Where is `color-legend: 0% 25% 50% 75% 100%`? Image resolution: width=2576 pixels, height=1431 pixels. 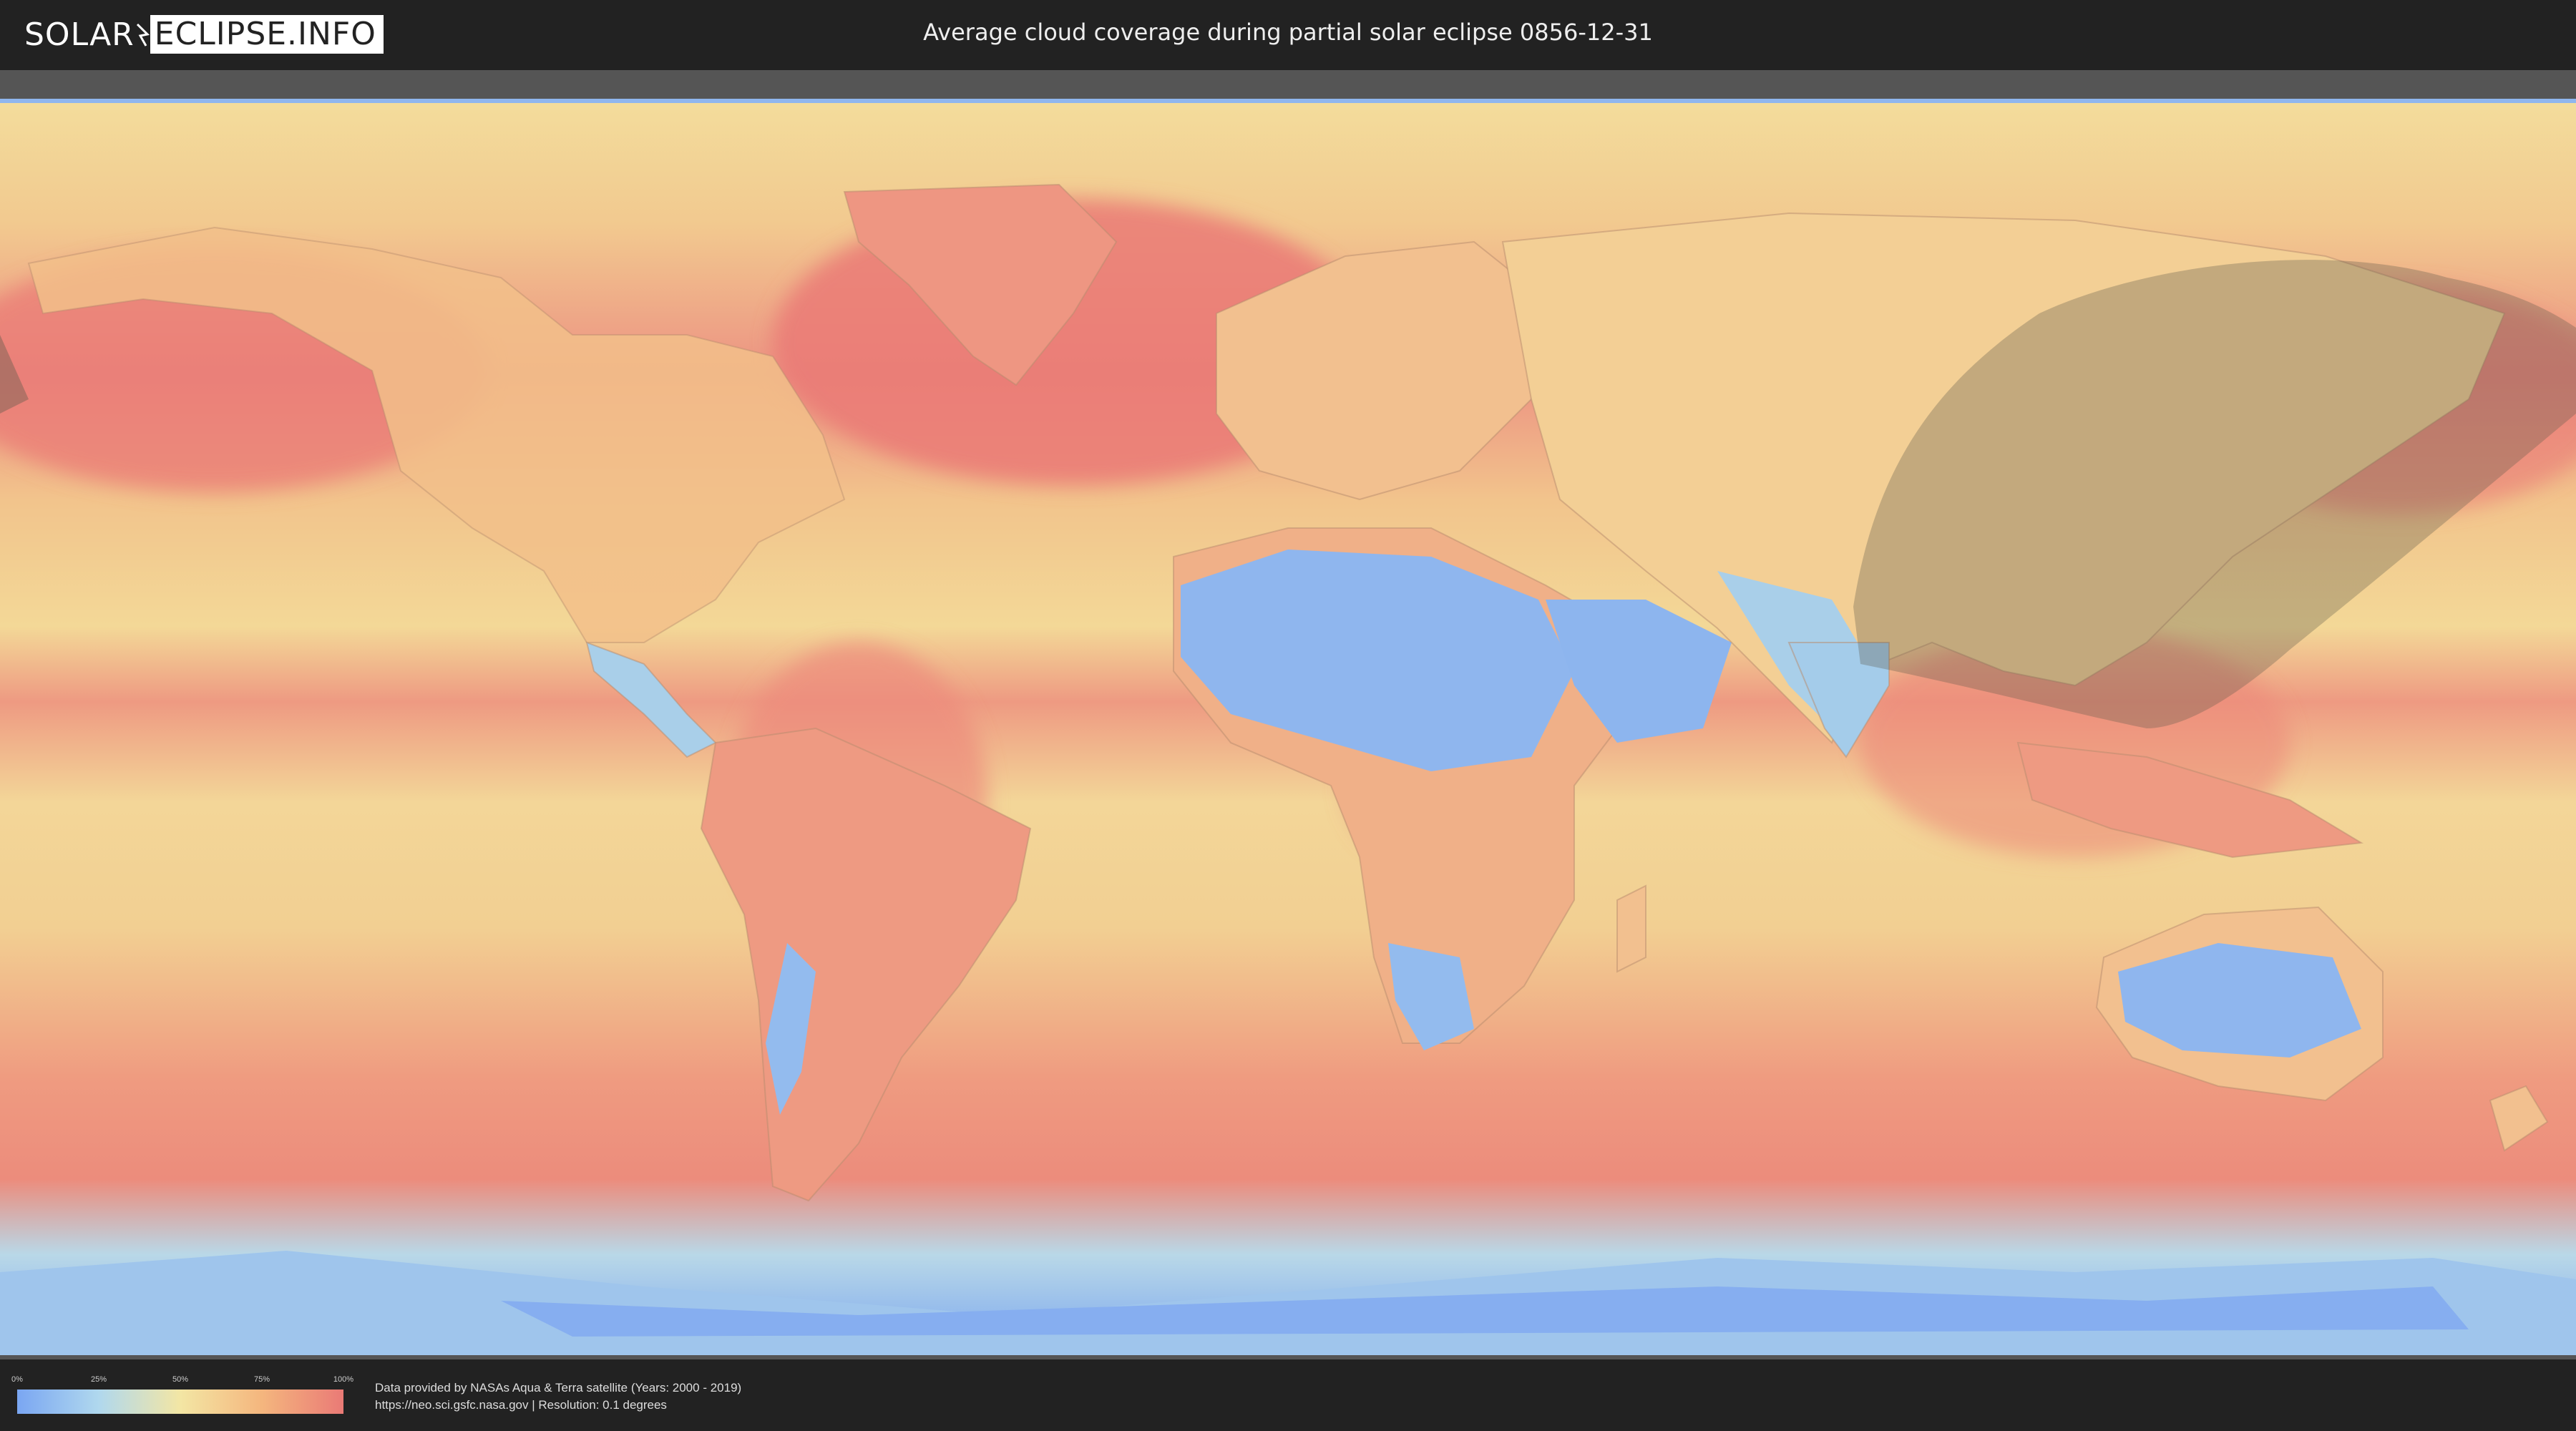 color-legend: 0% 25% 50% 75% 100% is located at coordinates (182, 1394).